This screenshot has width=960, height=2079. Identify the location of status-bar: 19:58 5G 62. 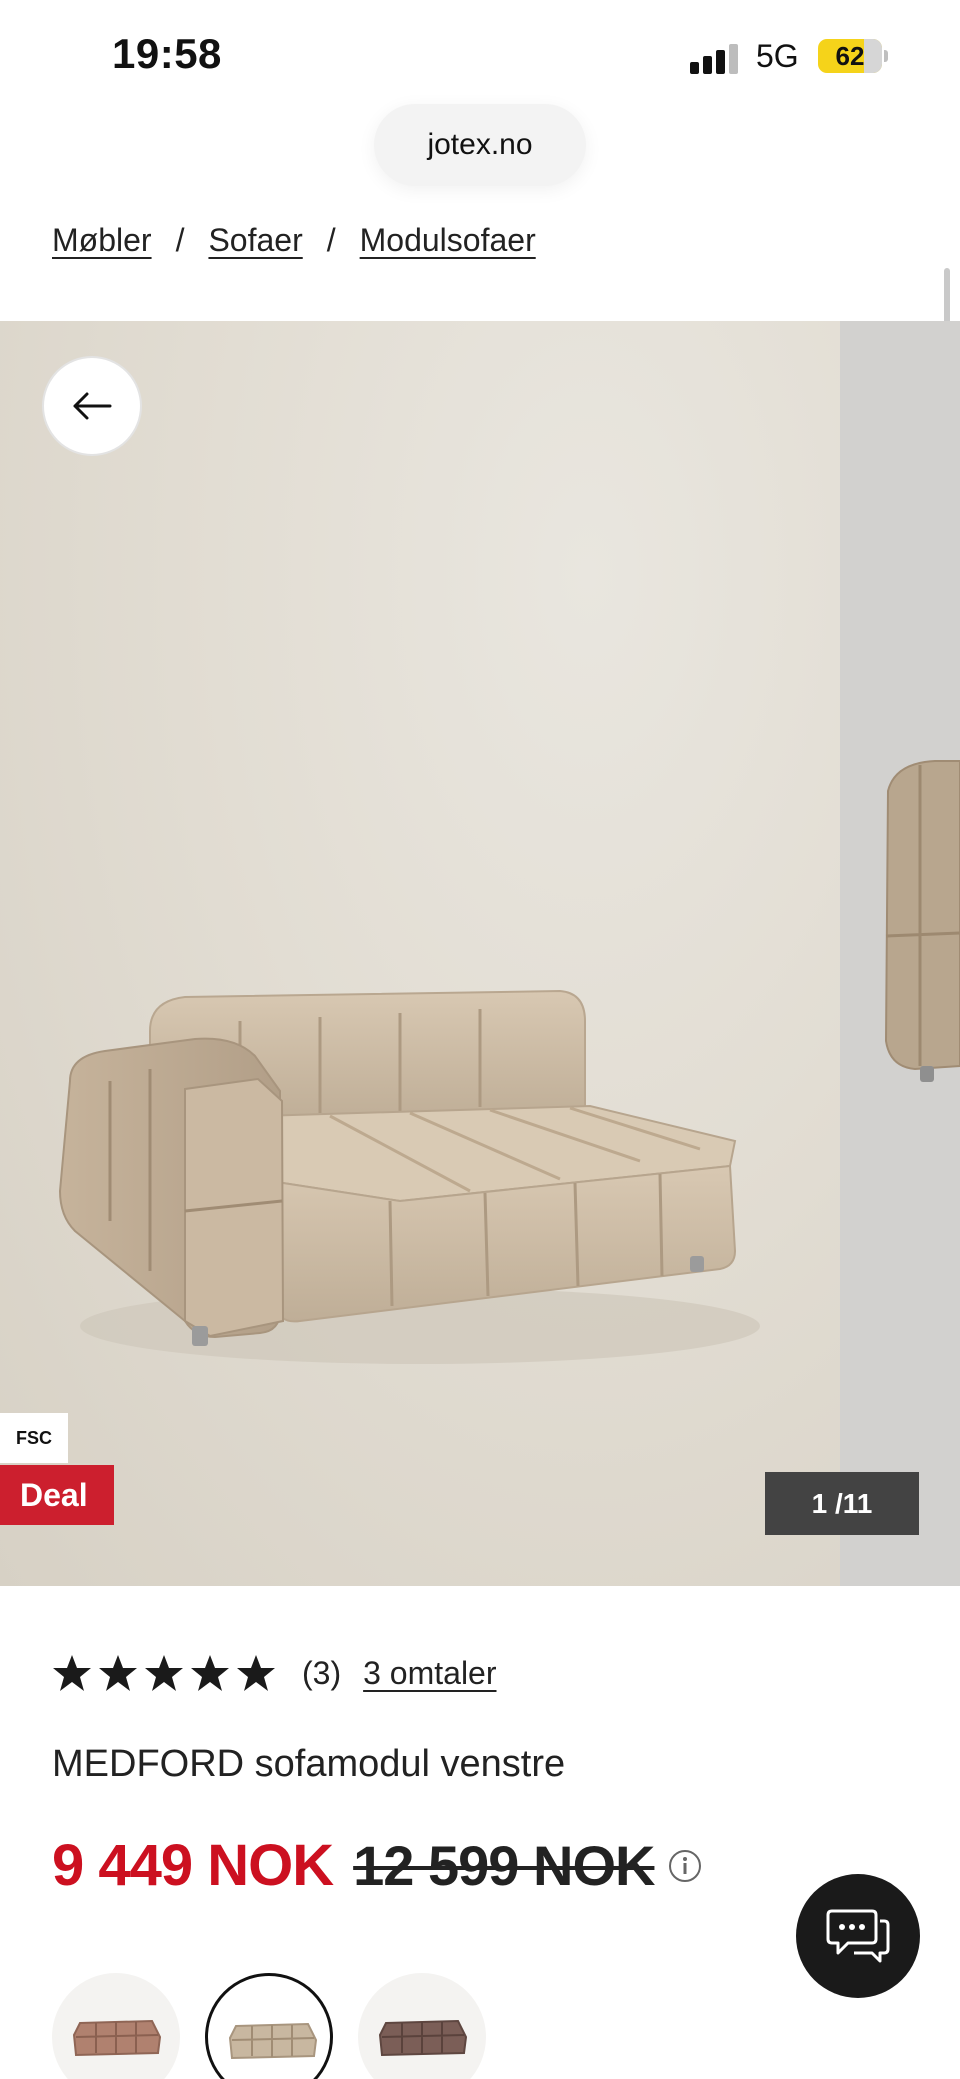
(480, 55).